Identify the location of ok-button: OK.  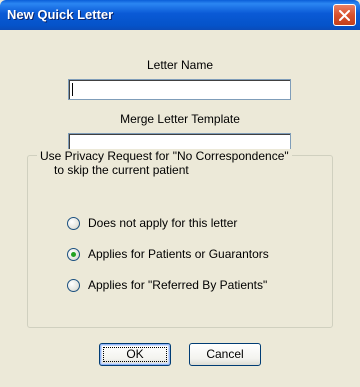
(135, 354).